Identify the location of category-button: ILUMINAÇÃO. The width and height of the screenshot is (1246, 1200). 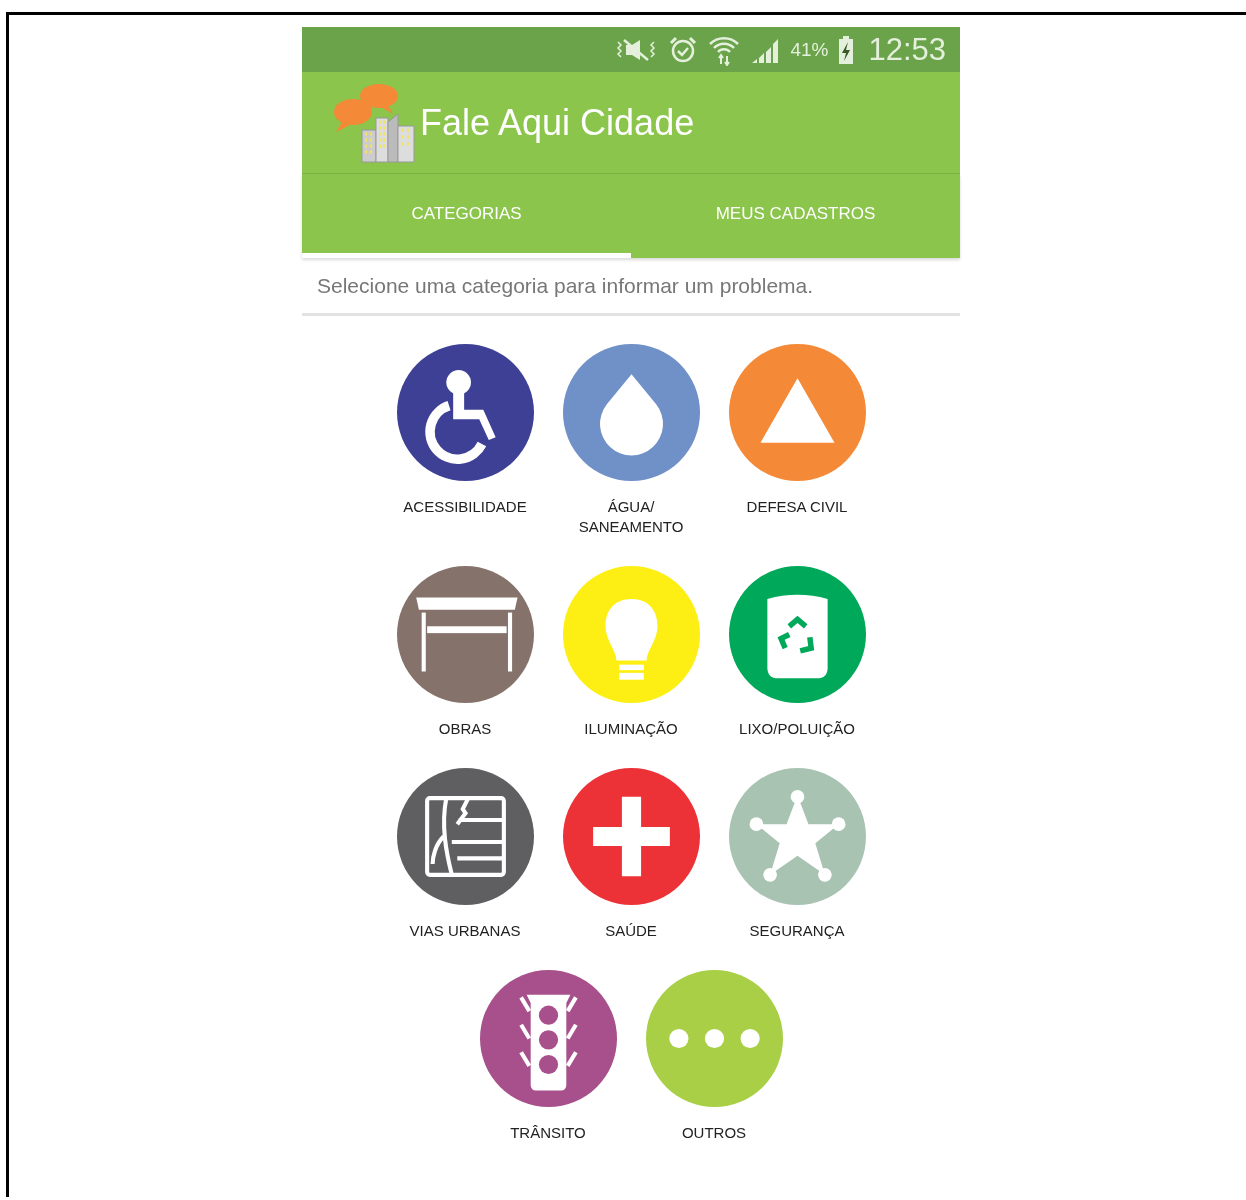
(631, 652).